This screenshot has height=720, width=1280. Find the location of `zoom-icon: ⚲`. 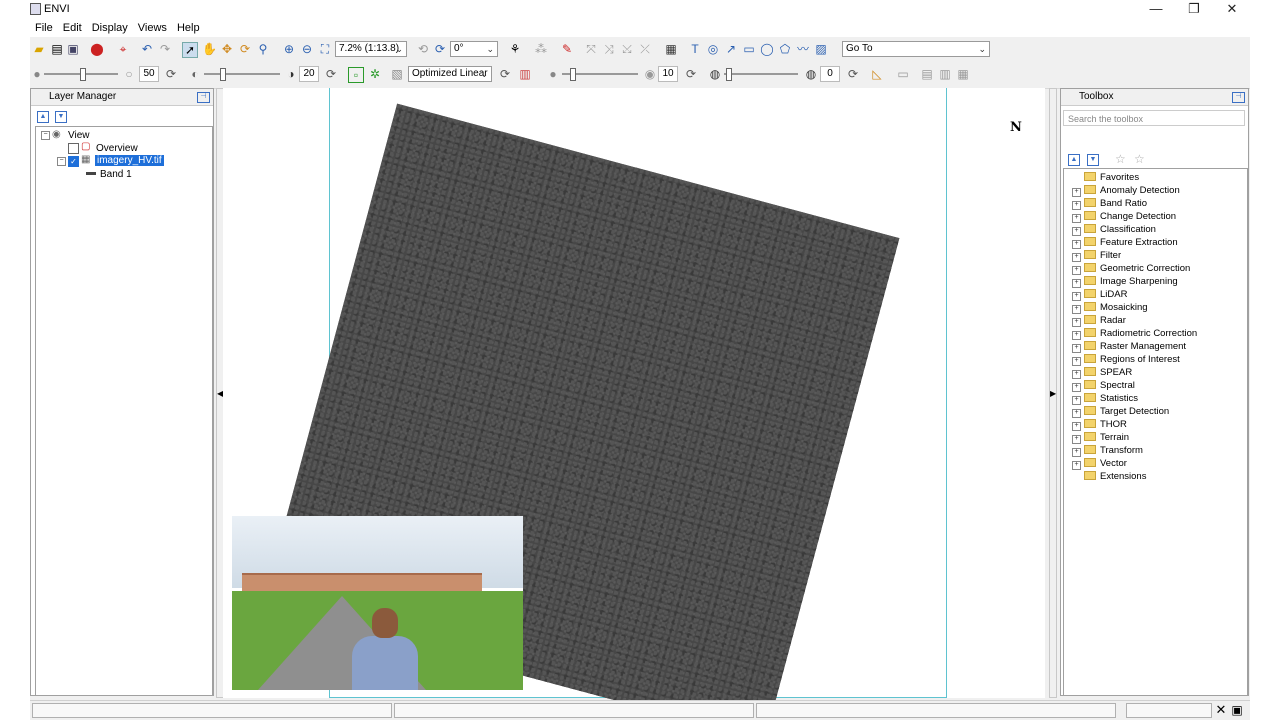

zoom-icon: ⚲ is located at coordinates (263, 49).